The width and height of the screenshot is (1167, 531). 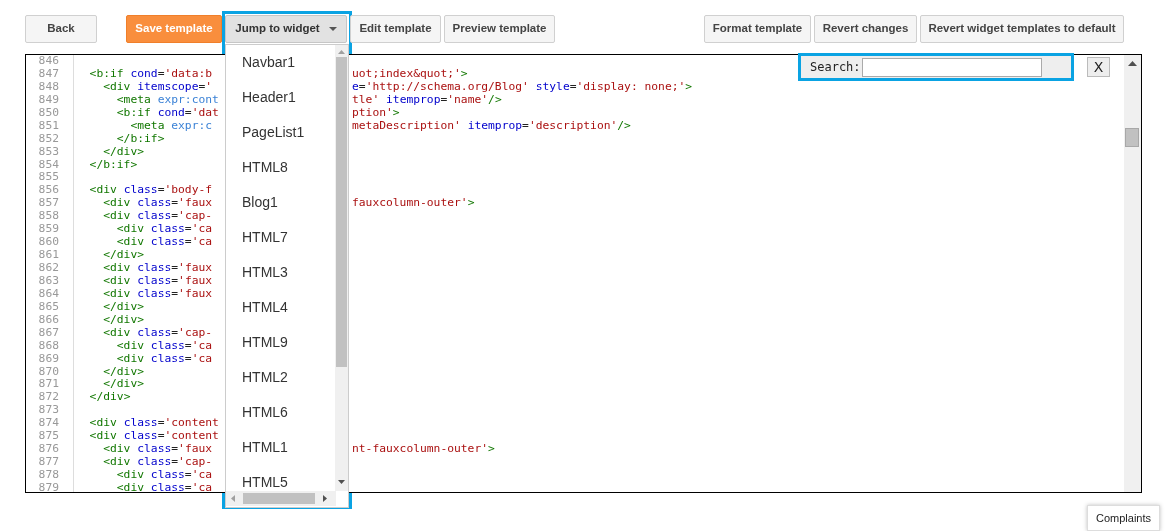 What do you see at coordinates (48, 216) in the screenshot?
I see `line-number: 858` at bounding box center [48, 216].